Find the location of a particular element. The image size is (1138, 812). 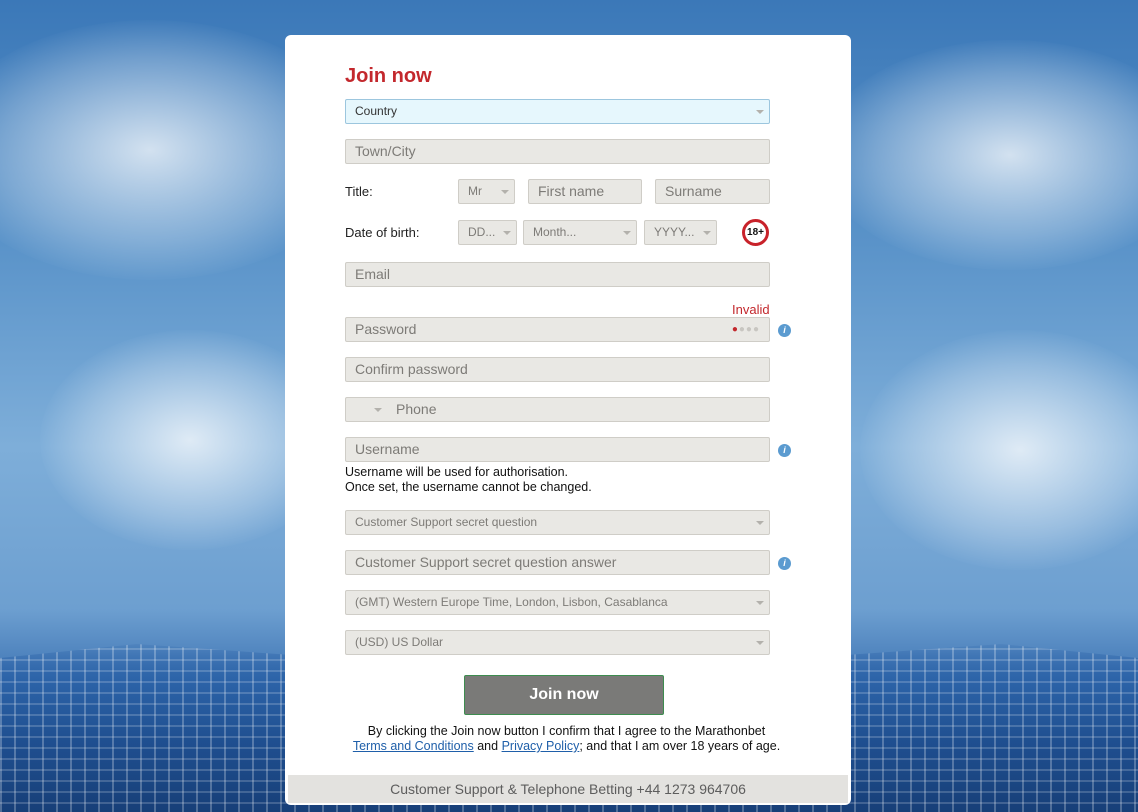

first-name-input: First name is located at coordinates (585, 191).